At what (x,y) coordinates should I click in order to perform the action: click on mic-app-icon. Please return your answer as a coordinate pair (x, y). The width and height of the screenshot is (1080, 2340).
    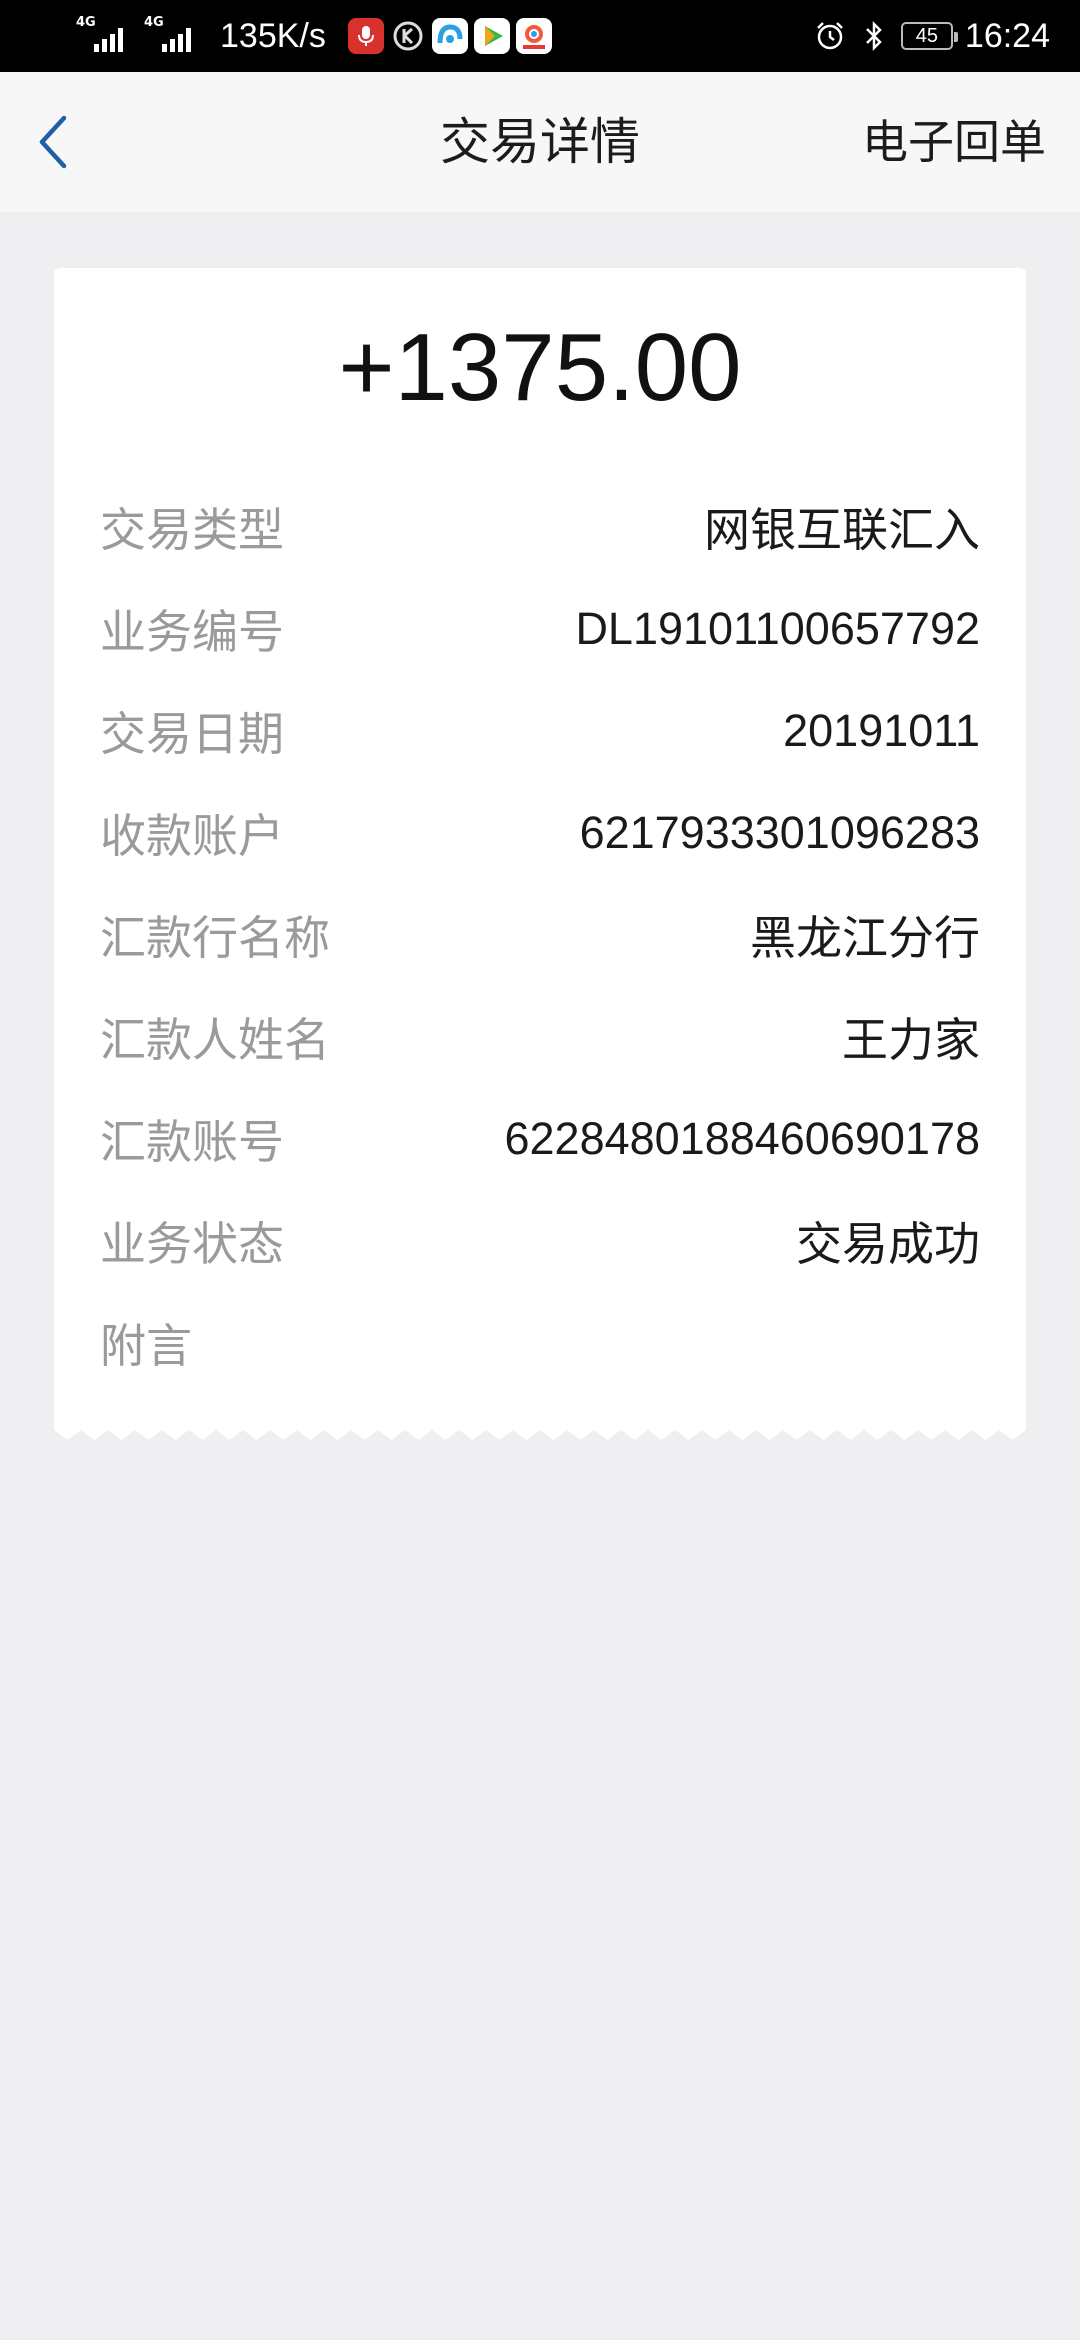
    Looking at the image, I should click on (365, 36).